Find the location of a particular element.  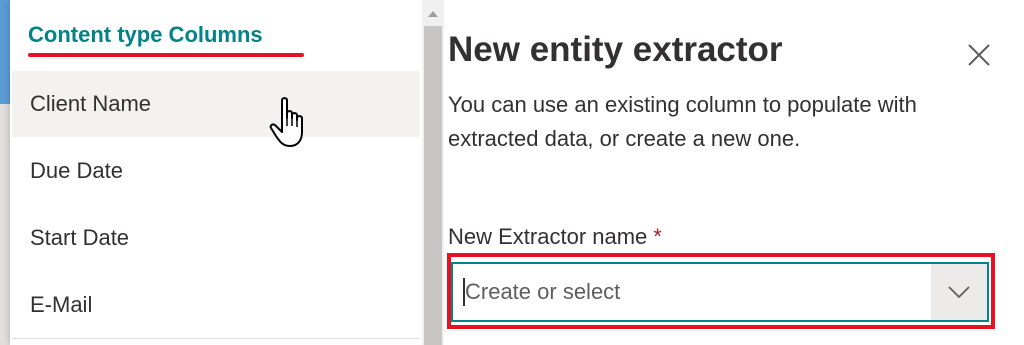

extractor-name-label-text: New Extractor name is located at coordinates (548, 236).